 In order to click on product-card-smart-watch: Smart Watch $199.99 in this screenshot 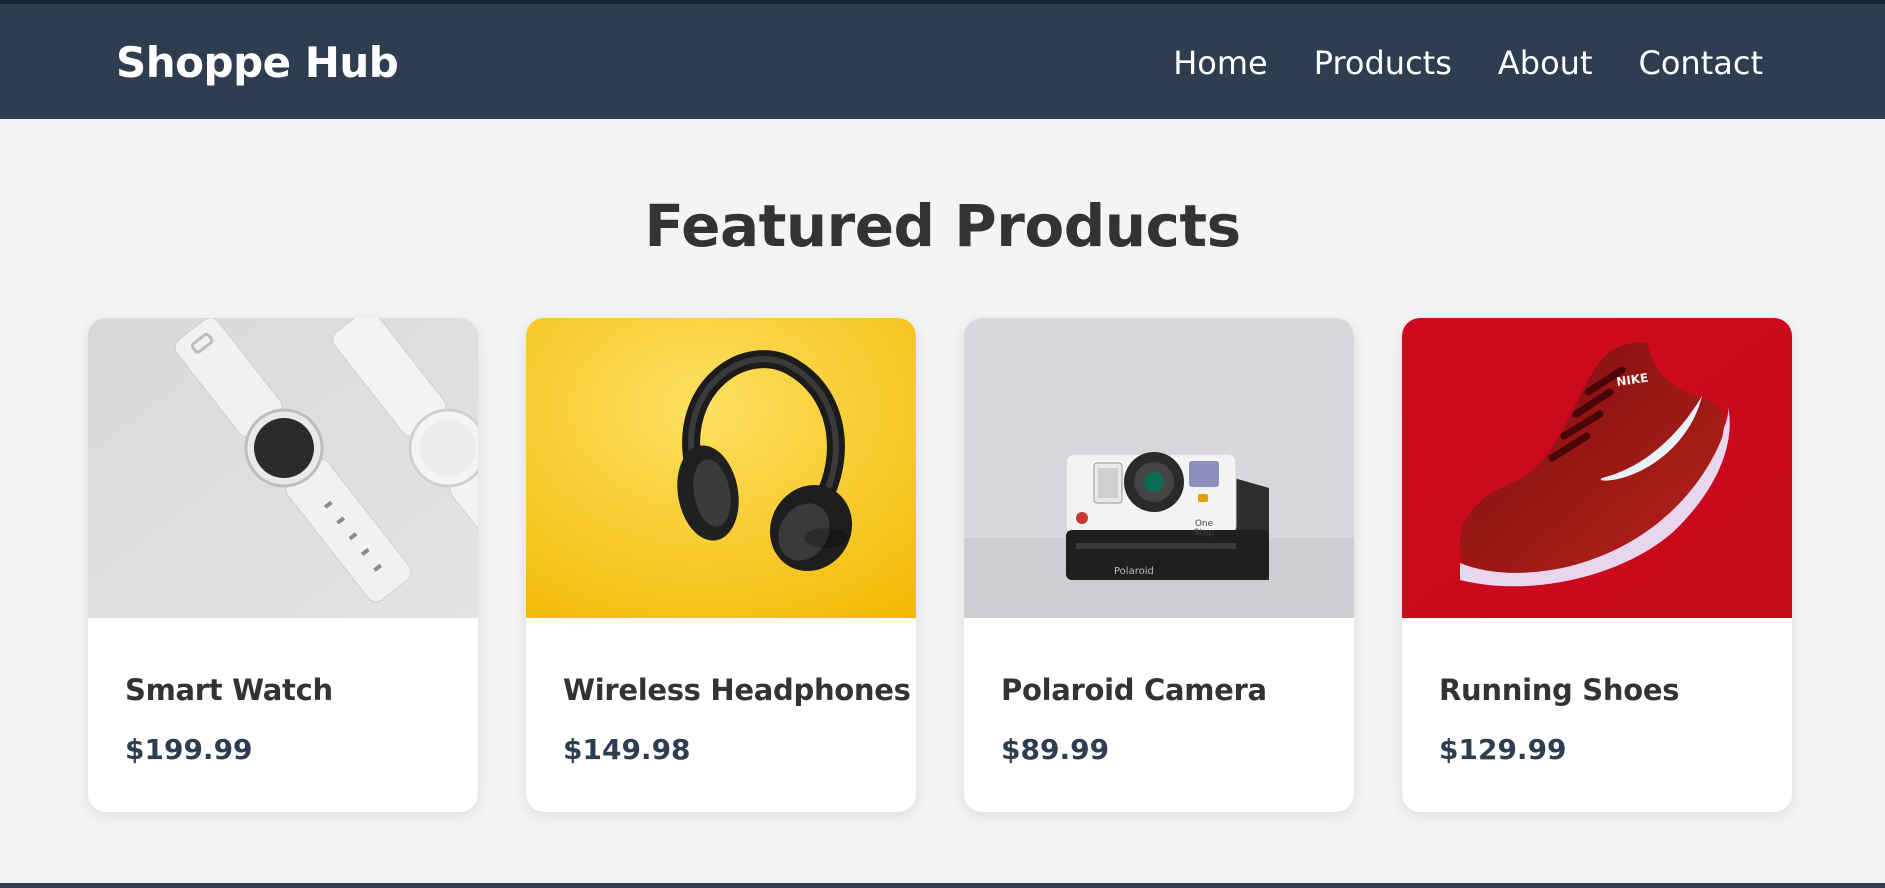, I will do `click(283, 565)`.